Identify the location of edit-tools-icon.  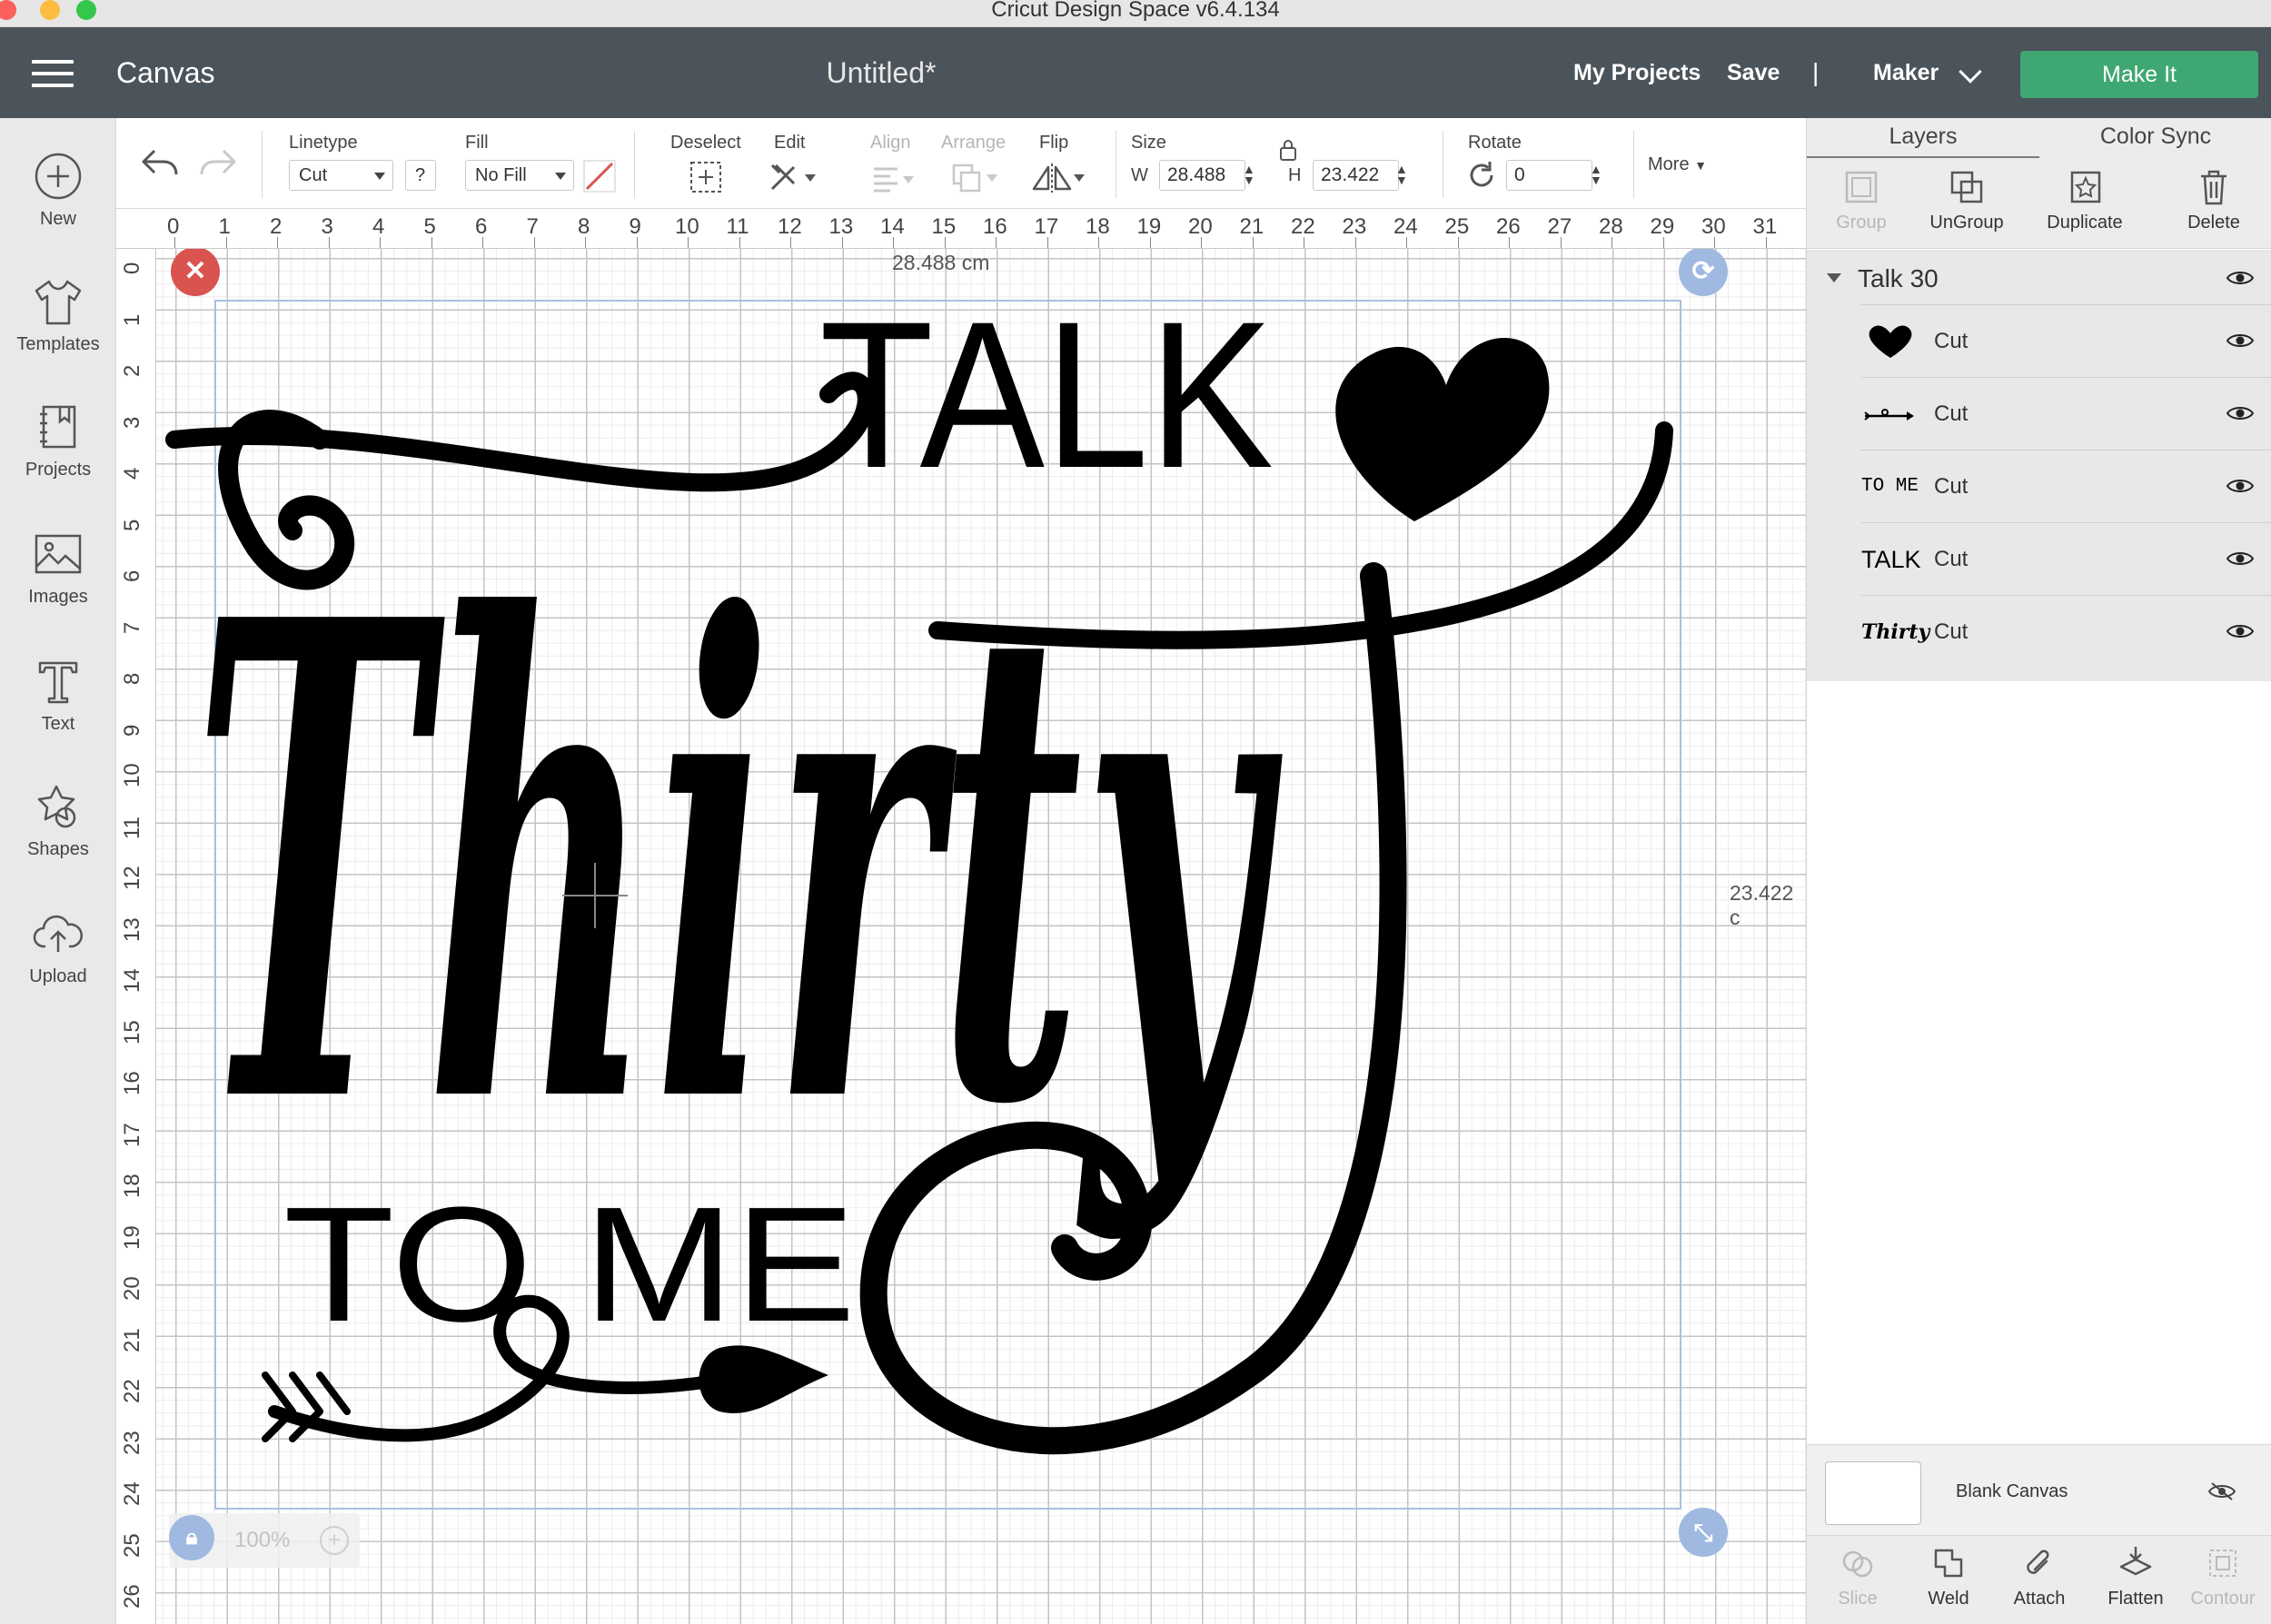
(794, 177).